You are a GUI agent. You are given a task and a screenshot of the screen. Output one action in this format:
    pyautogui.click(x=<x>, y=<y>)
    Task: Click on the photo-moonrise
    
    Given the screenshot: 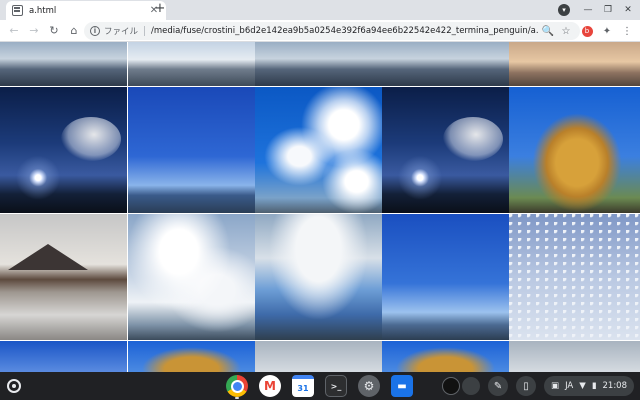 What is the action you would take?
    pyautogui.click(x=63, y=150)
    